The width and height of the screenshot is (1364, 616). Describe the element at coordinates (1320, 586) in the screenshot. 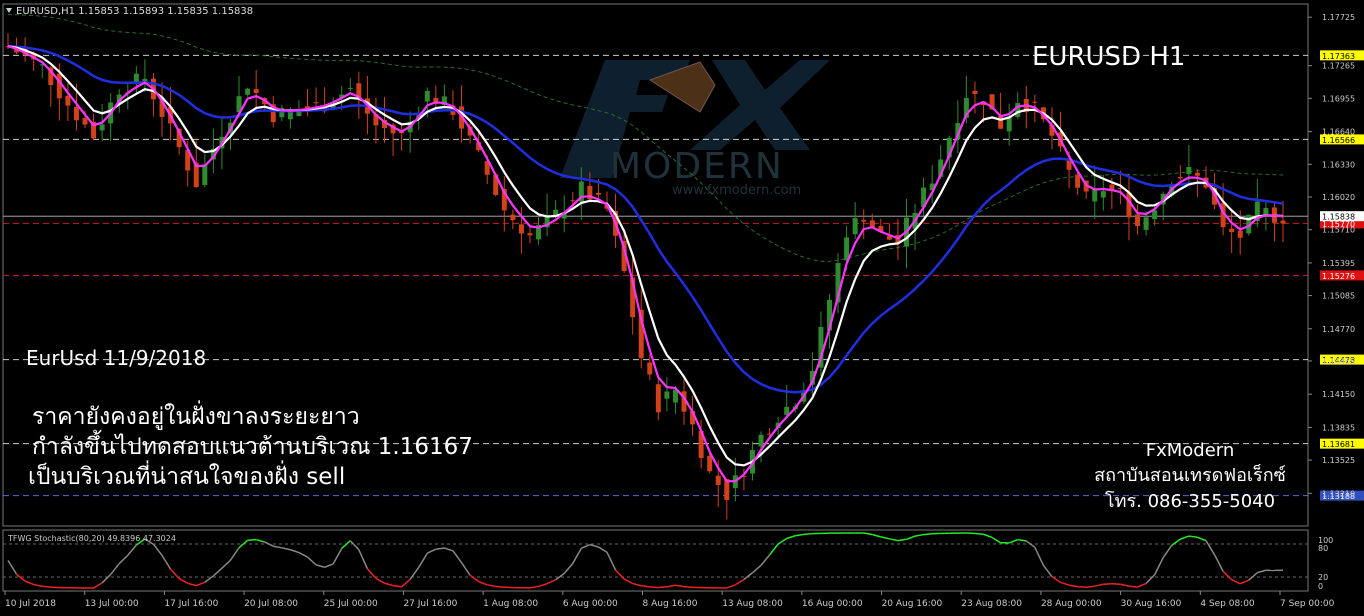

I see `stoch-scale-bottom: 0` at that location.